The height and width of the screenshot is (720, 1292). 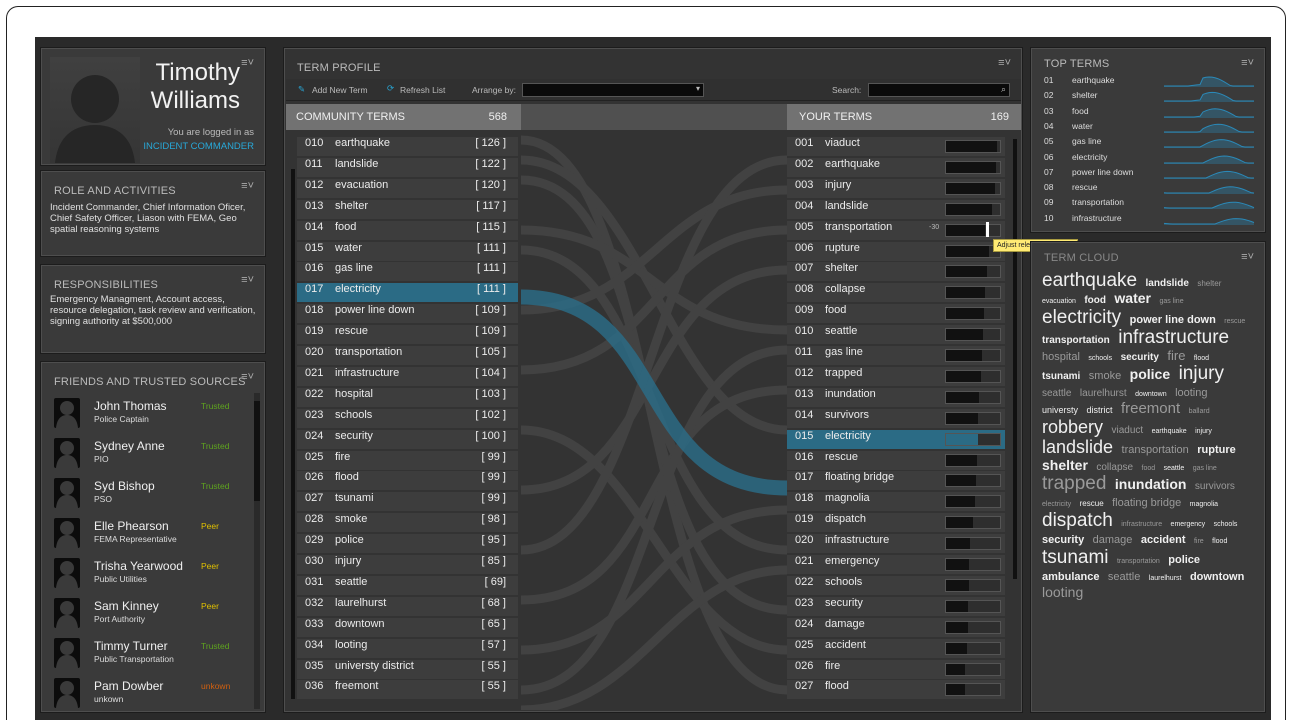 I want to click on community-term-row: 011 landslide [ 122 ], so click(x=407, y=167).